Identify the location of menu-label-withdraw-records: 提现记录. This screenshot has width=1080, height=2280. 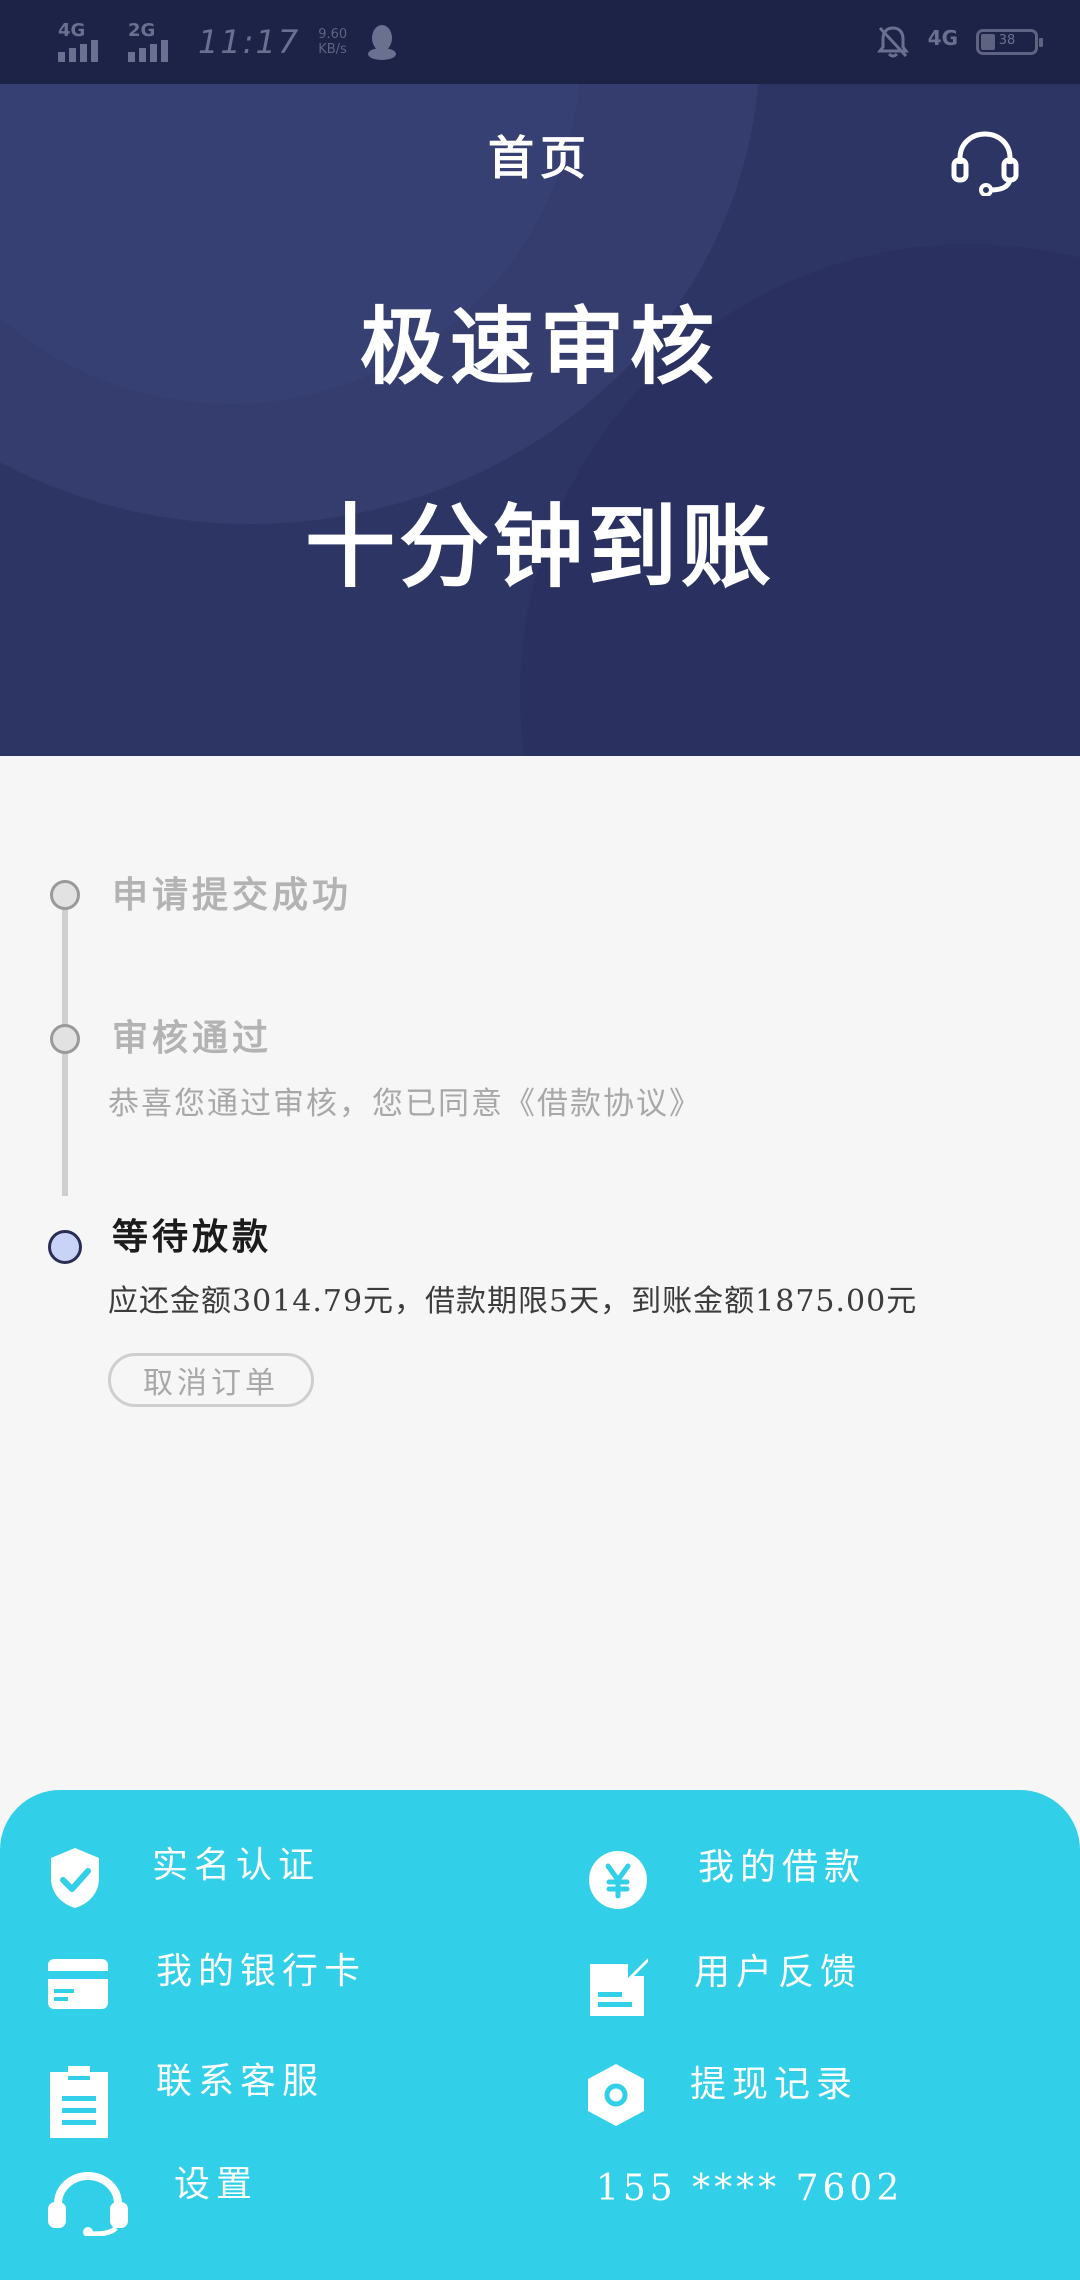
(774, 2084).